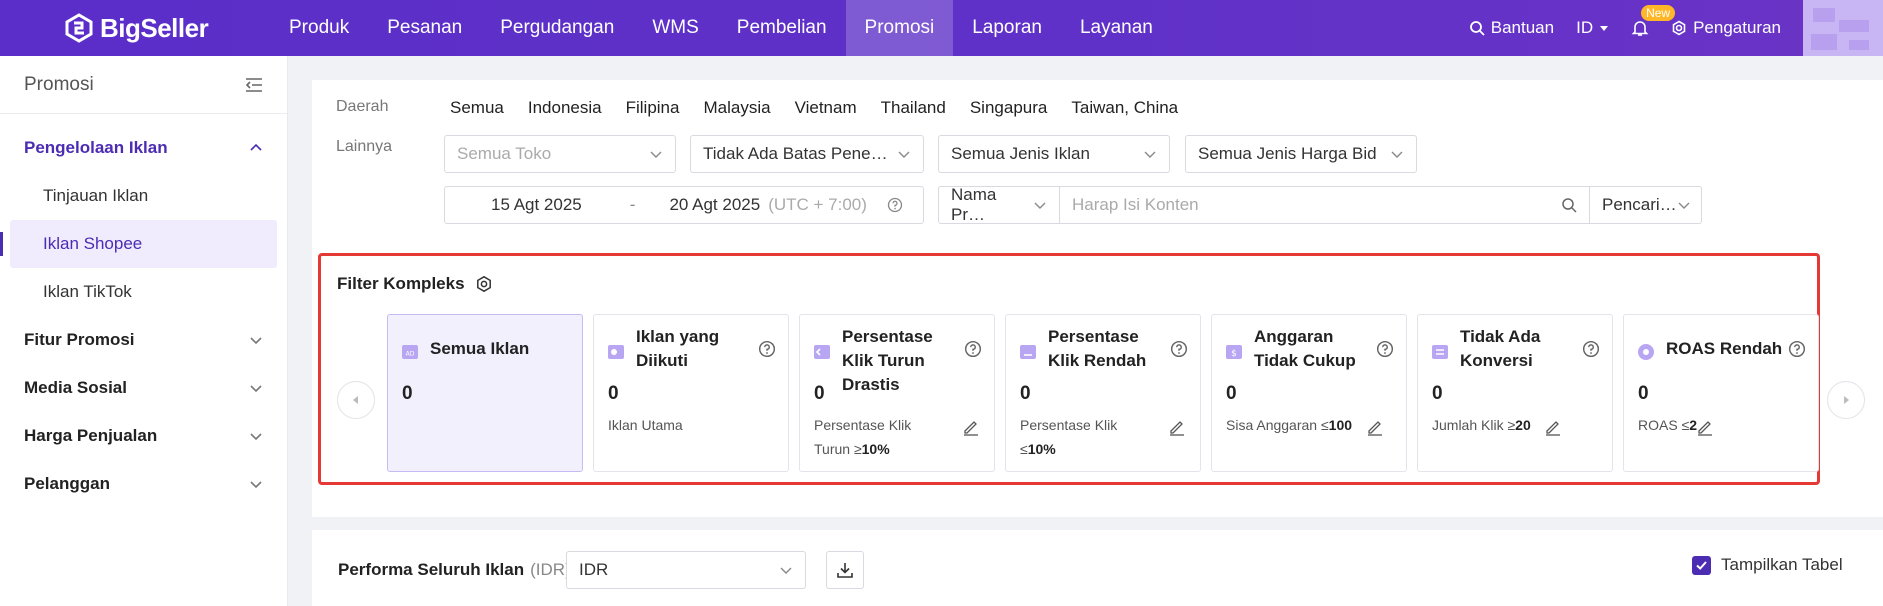  I want to click on help-link: Bantuan, so click(1511, 28).